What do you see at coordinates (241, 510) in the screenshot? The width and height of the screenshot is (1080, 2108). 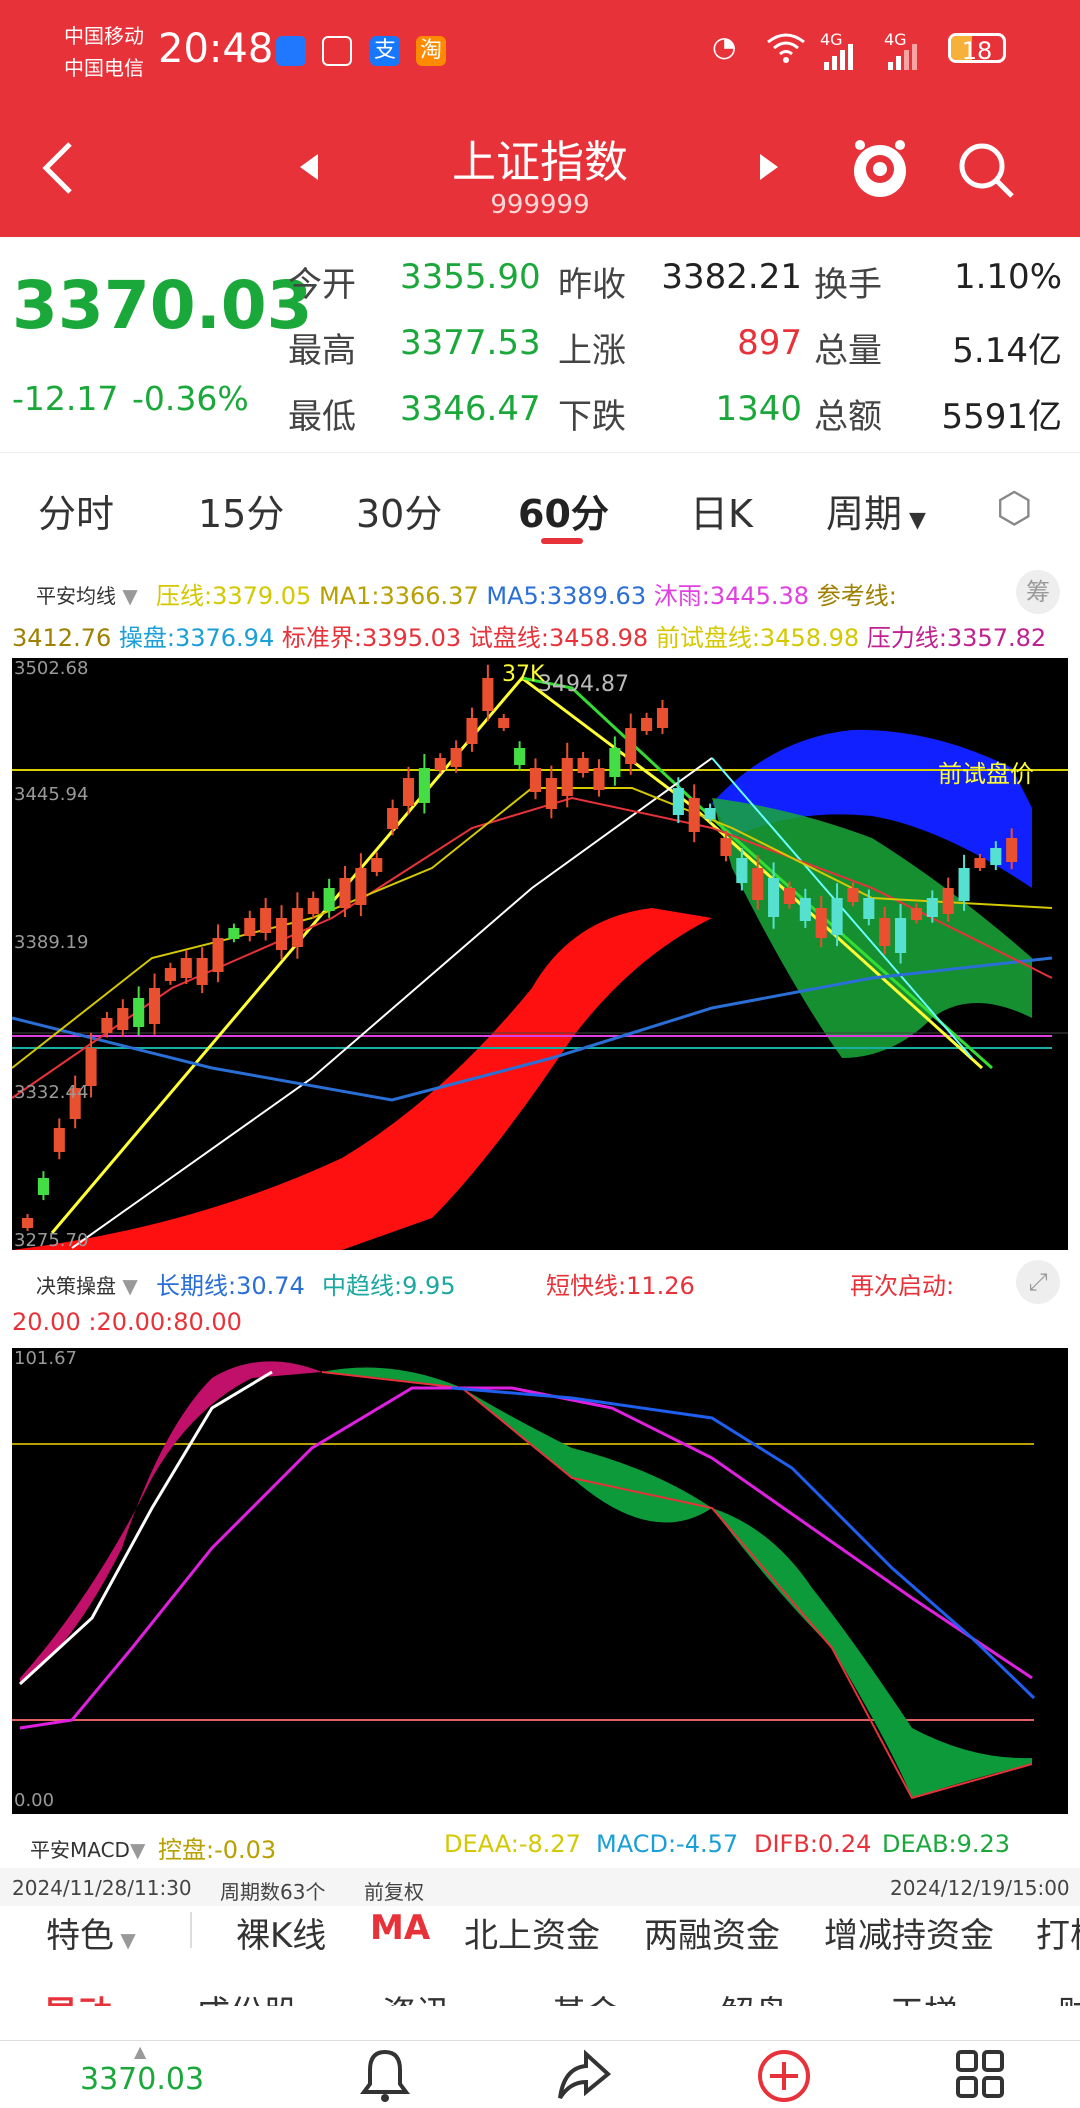 I see `tab-15min: 15分` at bounding box center [241, 510].